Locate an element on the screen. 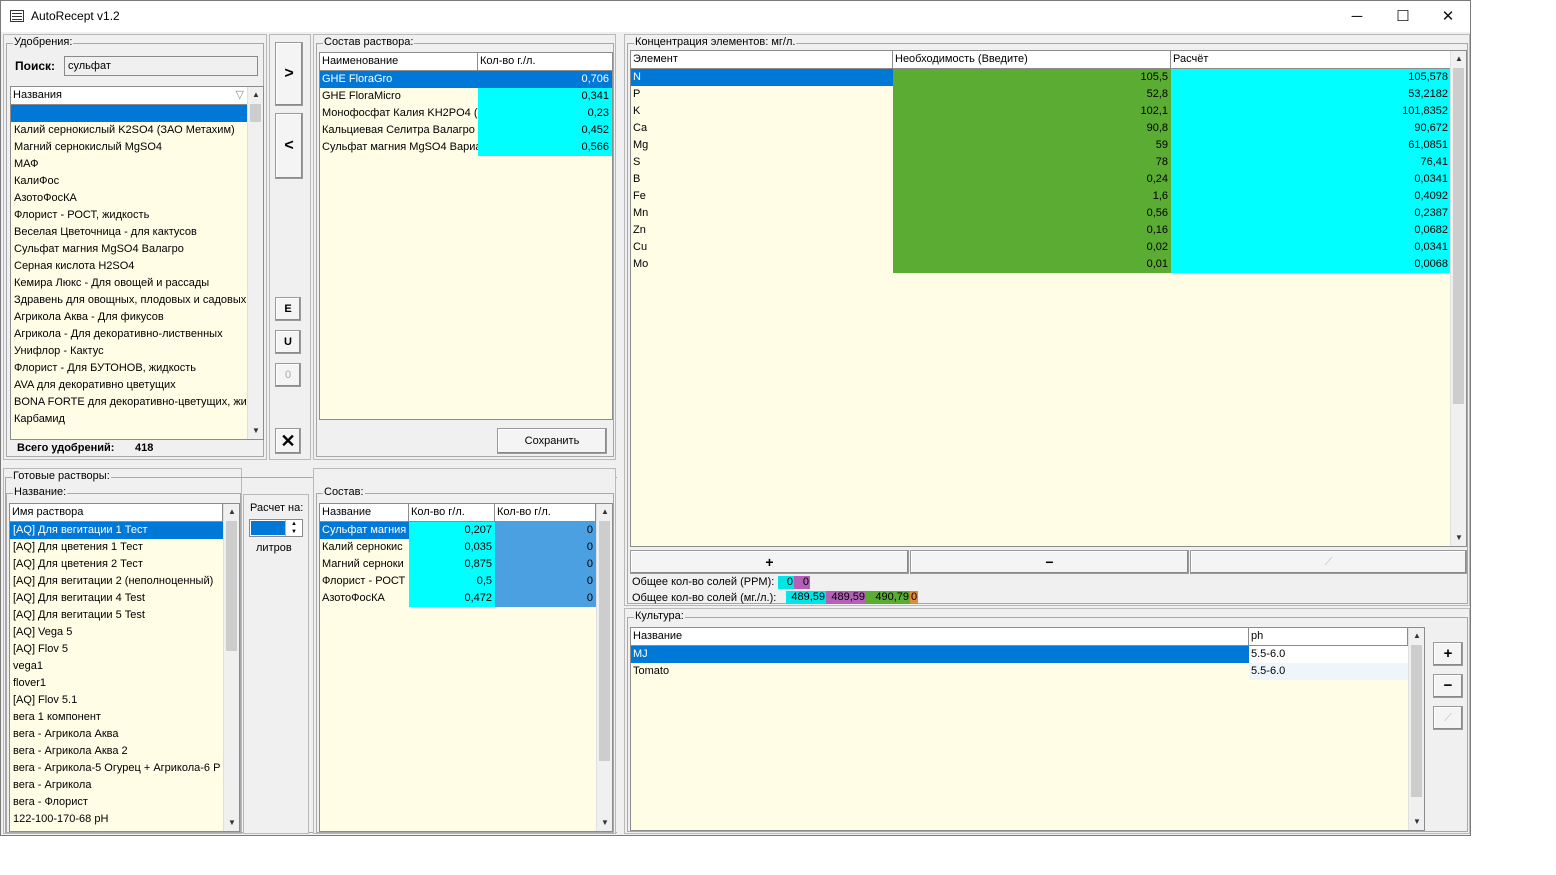  table-row: Флорист - РОСТ 0,5 0 is located at coordinates (458, 581).